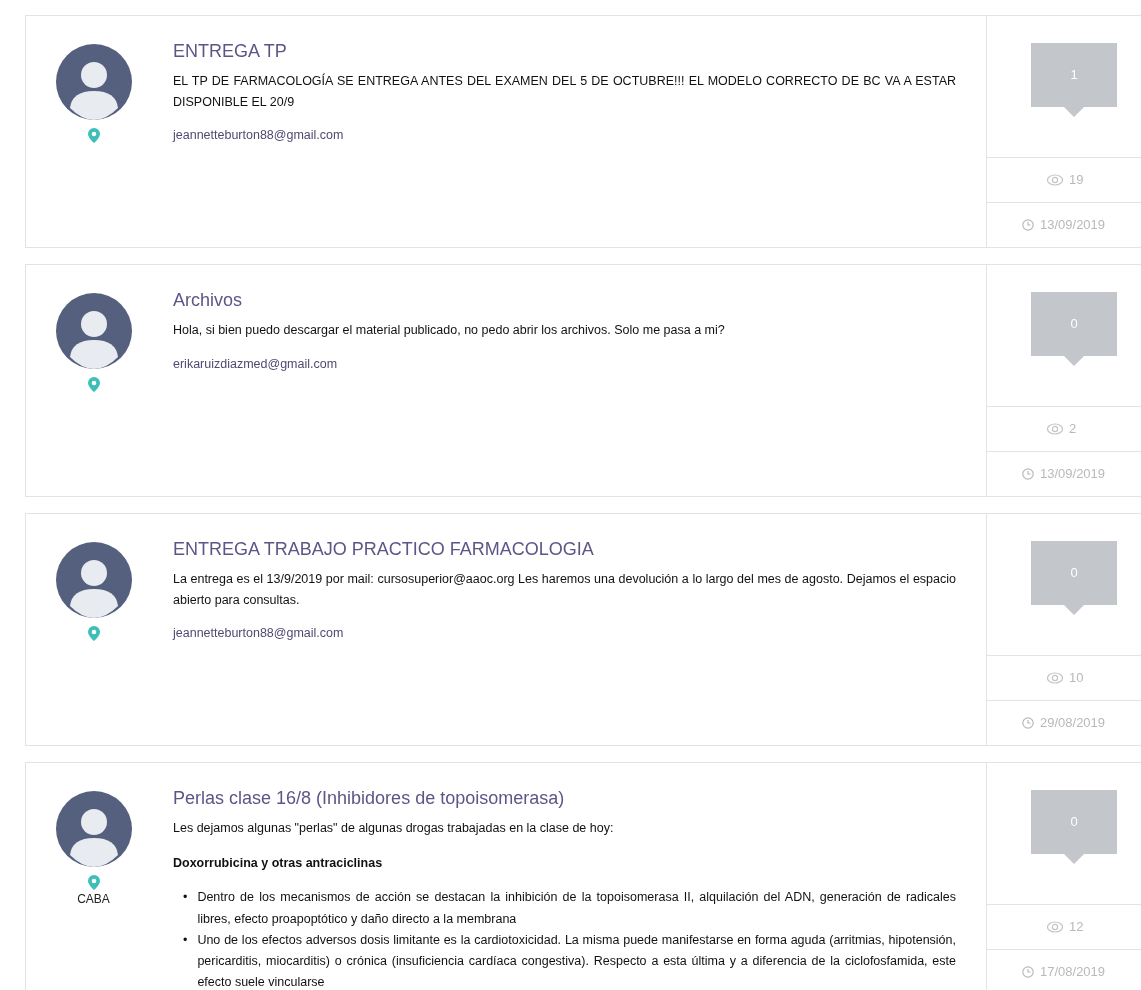 This screenshot has height=990, width=1141. Describe the element at coordinates (1073, 723) in the screenshot. I see `post-date: 29/08/2019` at that location.